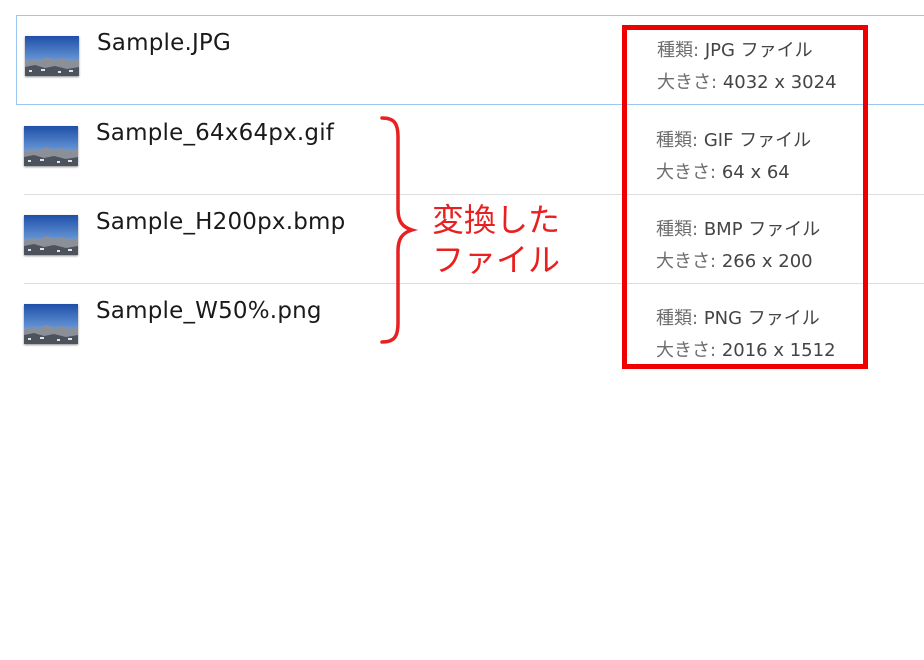 The width and height of the screenshot is (924, 660). I want to click on curly-brace-icon, so click(399, 230).